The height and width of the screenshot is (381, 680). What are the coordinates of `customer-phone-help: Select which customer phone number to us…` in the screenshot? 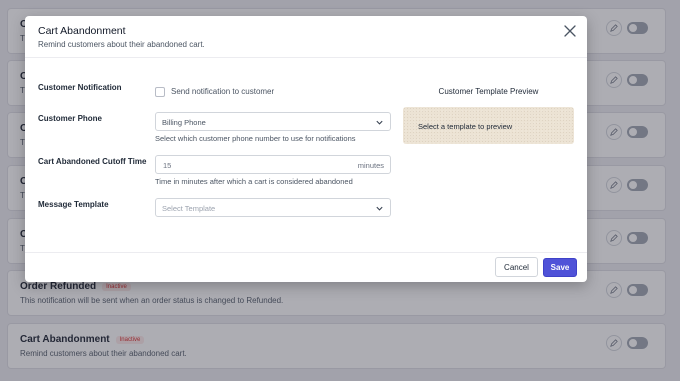 It's located at (255, 138).